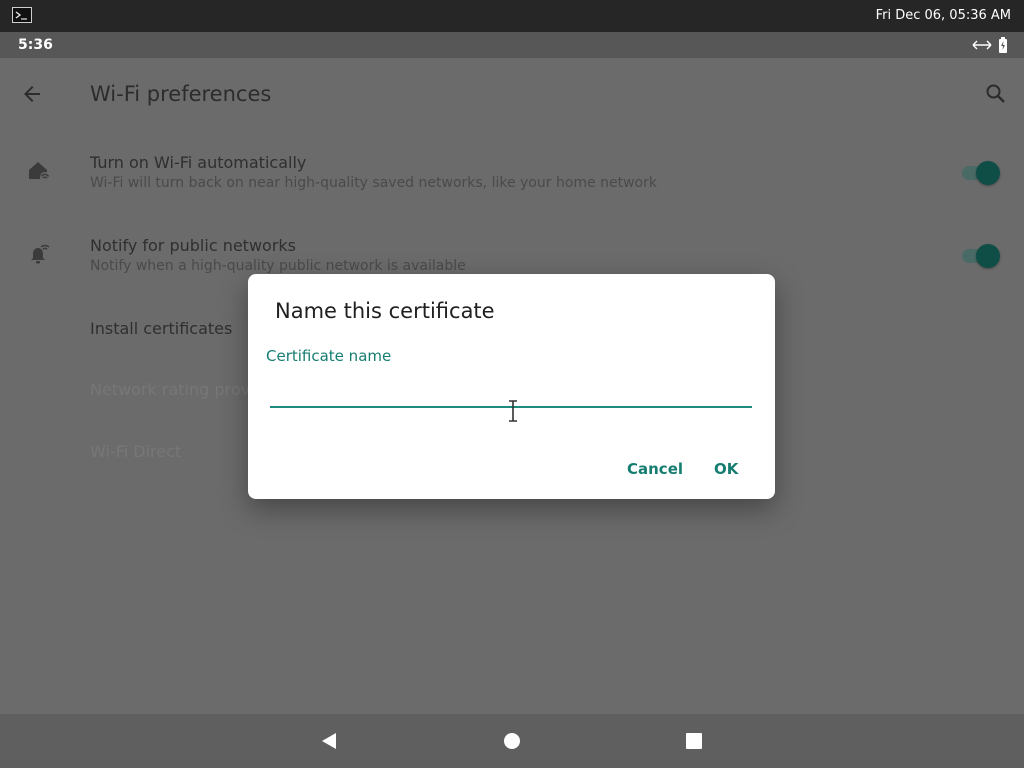 Image resolution: width=1024 pixels, height=768 pixels. What do you see at coordinates (996, 94) in the screenshot?
I see `search-icon` at bounding box center [996, 94].